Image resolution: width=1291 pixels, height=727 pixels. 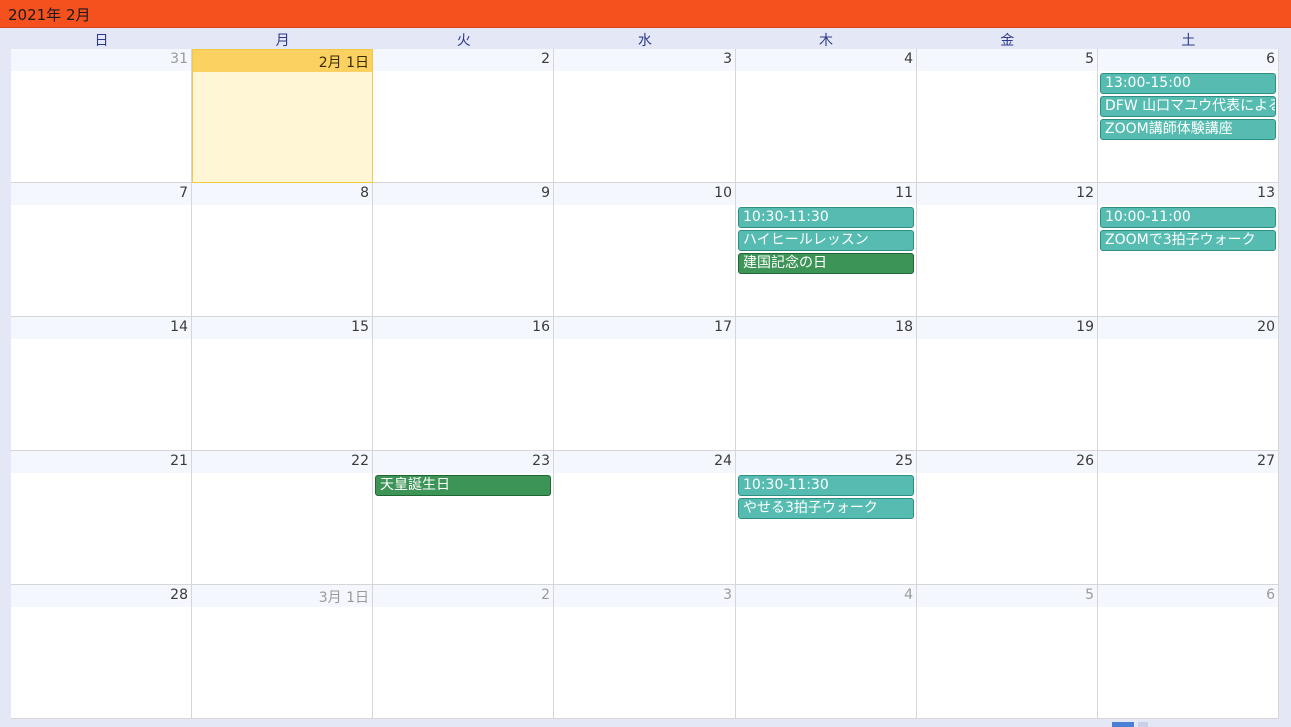 What do you see at coordinates (179, 595) in the screenshot?
I see `day-number: 28` at bounding box center [179, 595].